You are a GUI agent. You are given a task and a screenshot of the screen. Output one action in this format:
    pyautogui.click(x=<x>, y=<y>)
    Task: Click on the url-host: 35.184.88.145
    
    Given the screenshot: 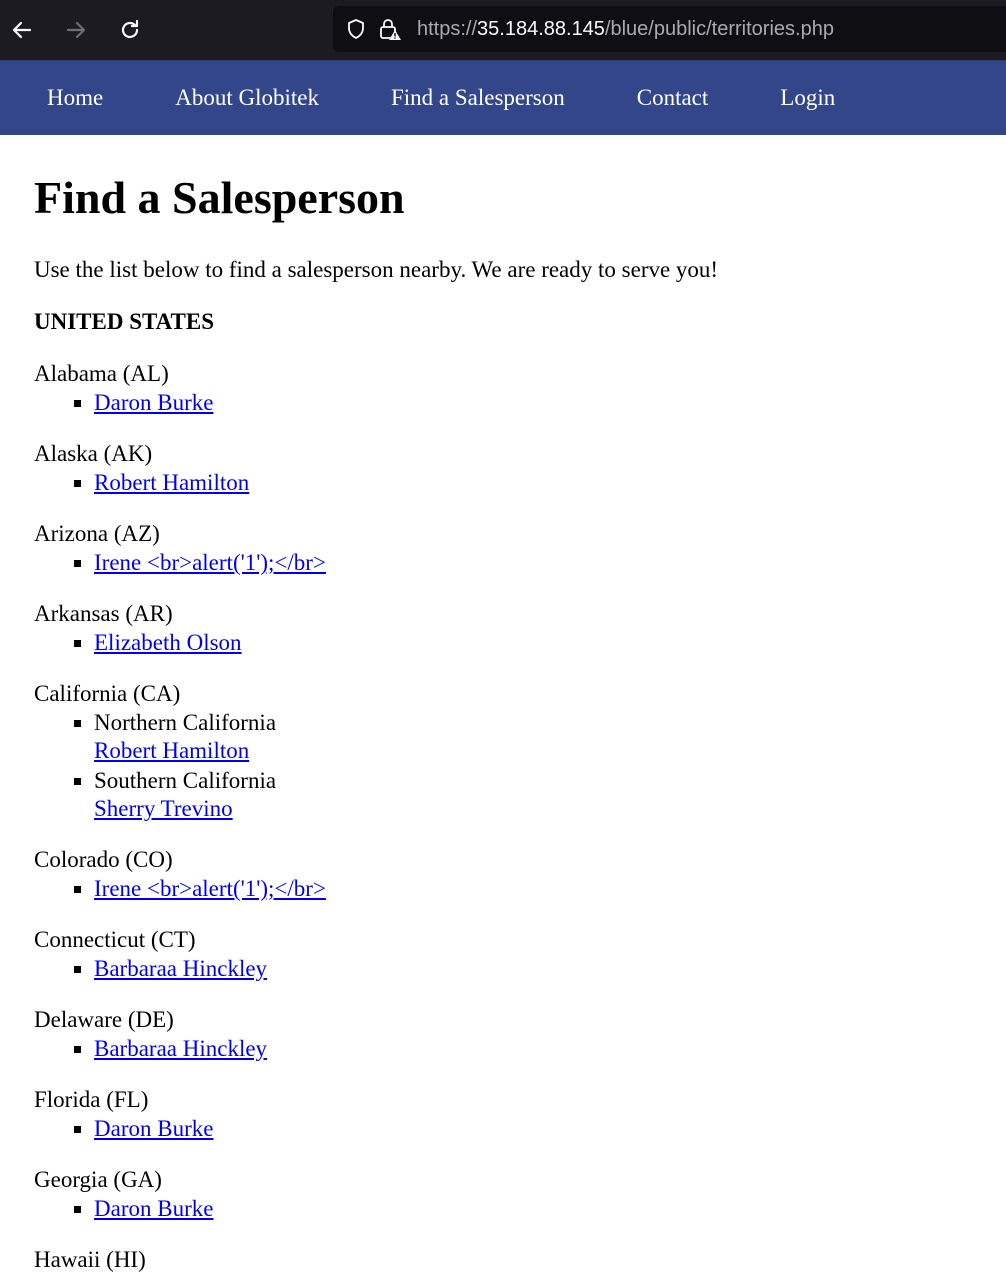 What is the action you would take?
    pyautogui.click(x=541, y=28)
    